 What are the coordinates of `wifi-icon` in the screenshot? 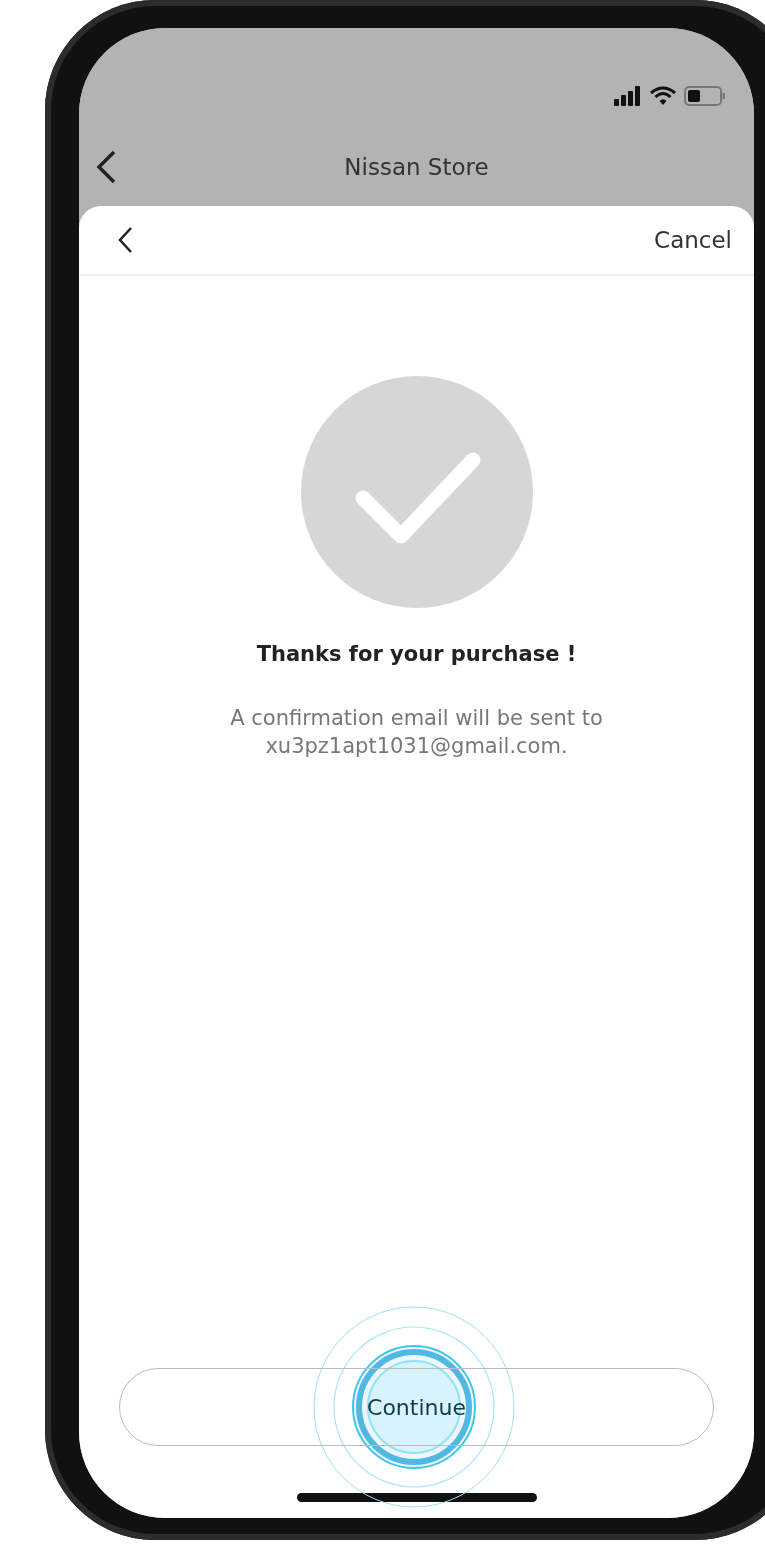 It's located at (663, 96).